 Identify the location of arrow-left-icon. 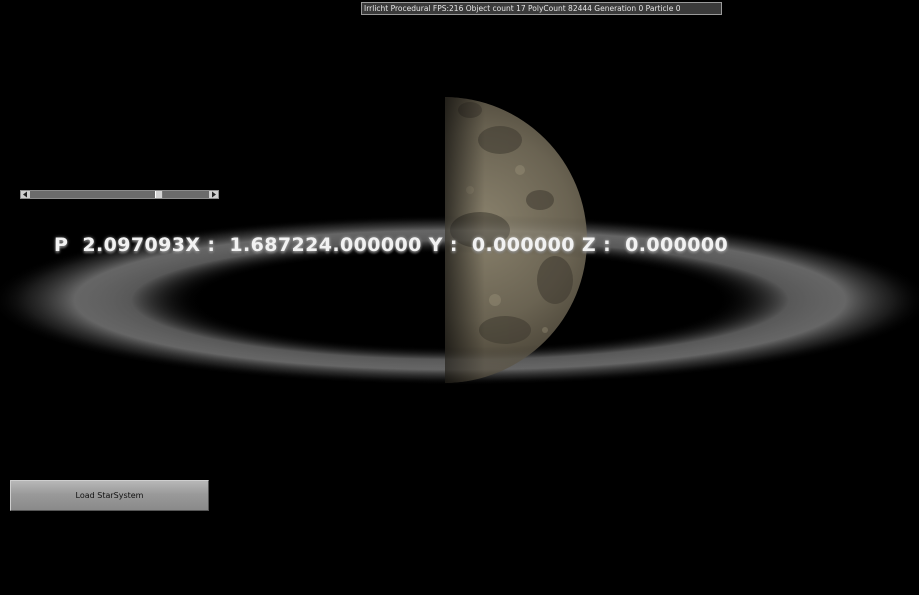
(25, 194).